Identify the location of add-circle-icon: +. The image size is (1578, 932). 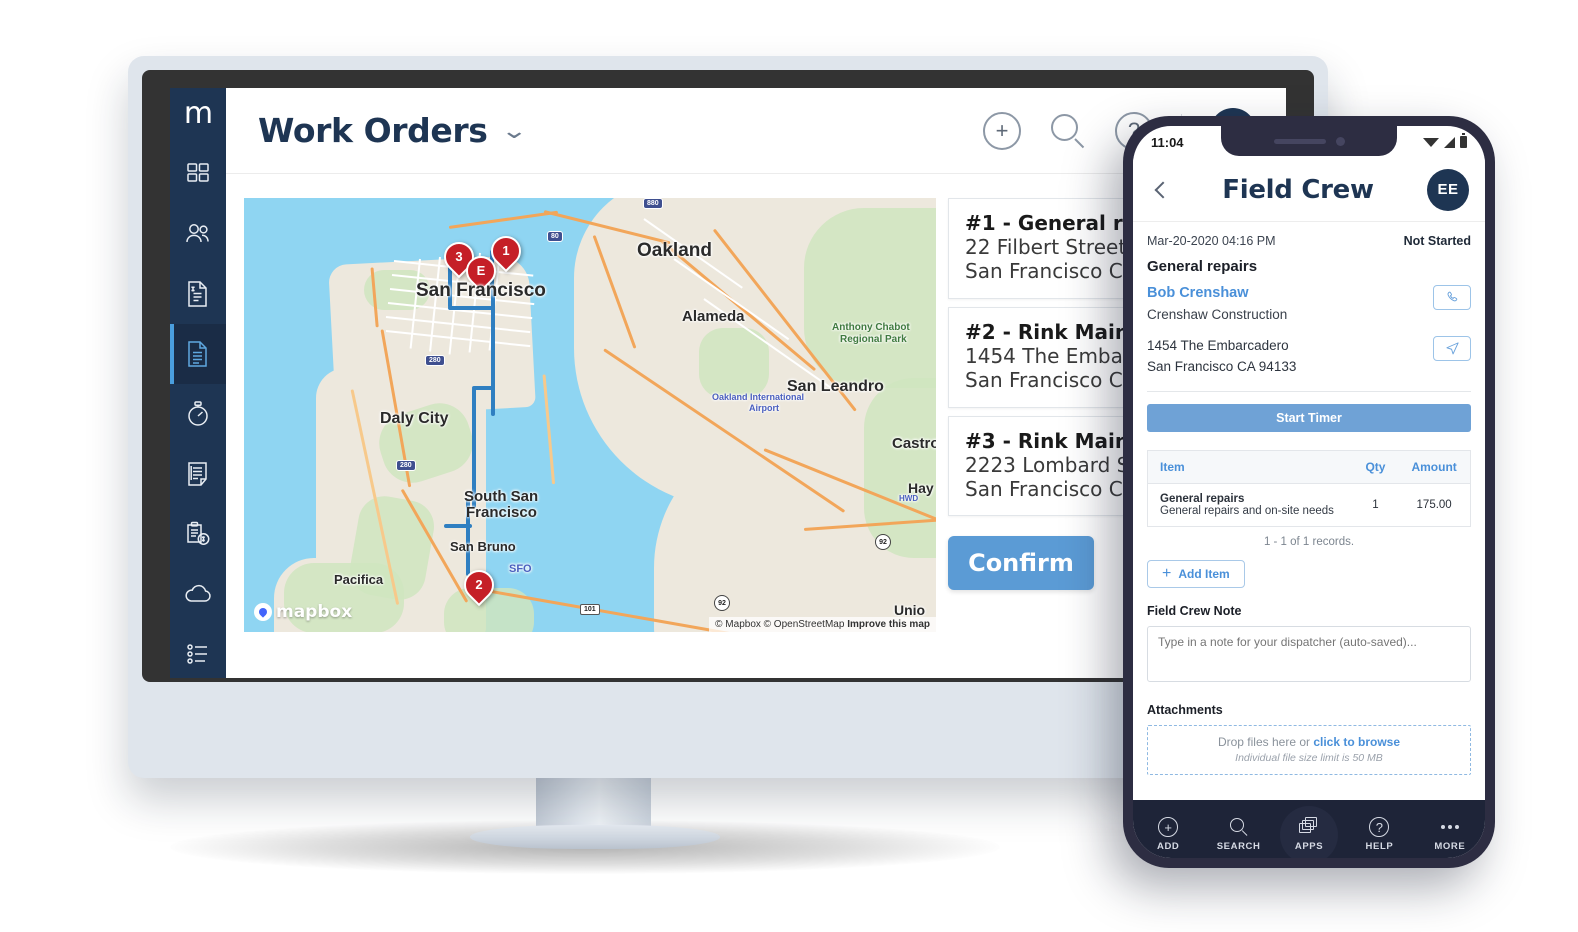
(1168, 827).